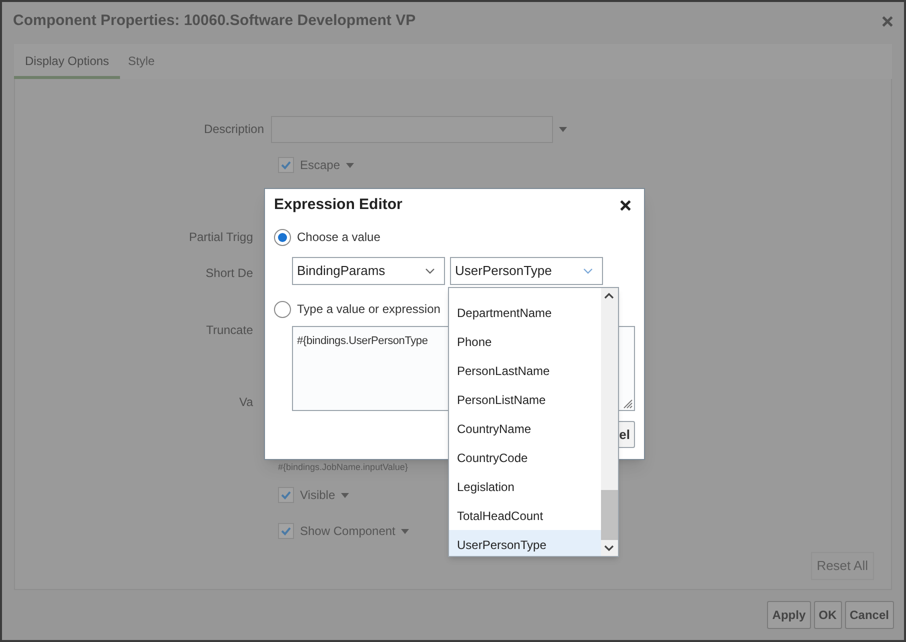 This screenshot has width=906, height=642. Describe the element at coordinates (318, 495) in the screenshot. I see `checkbox-label: Visible` at that location.